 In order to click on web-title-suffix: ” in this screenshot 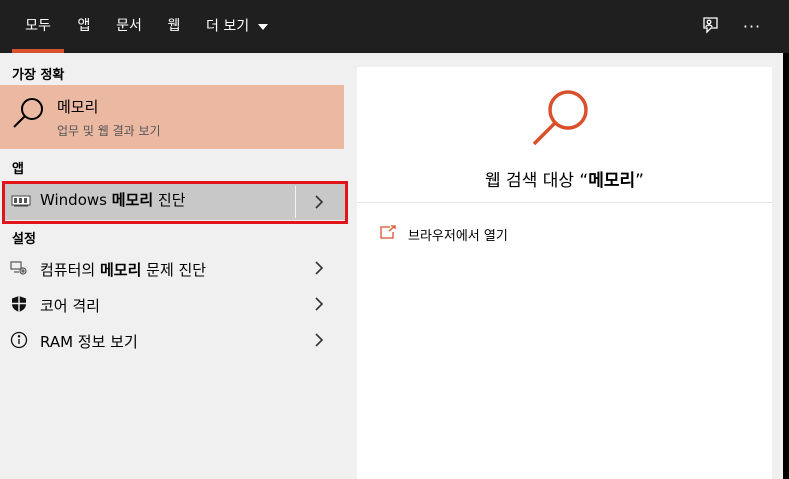, I will do `click(639, 181)`.